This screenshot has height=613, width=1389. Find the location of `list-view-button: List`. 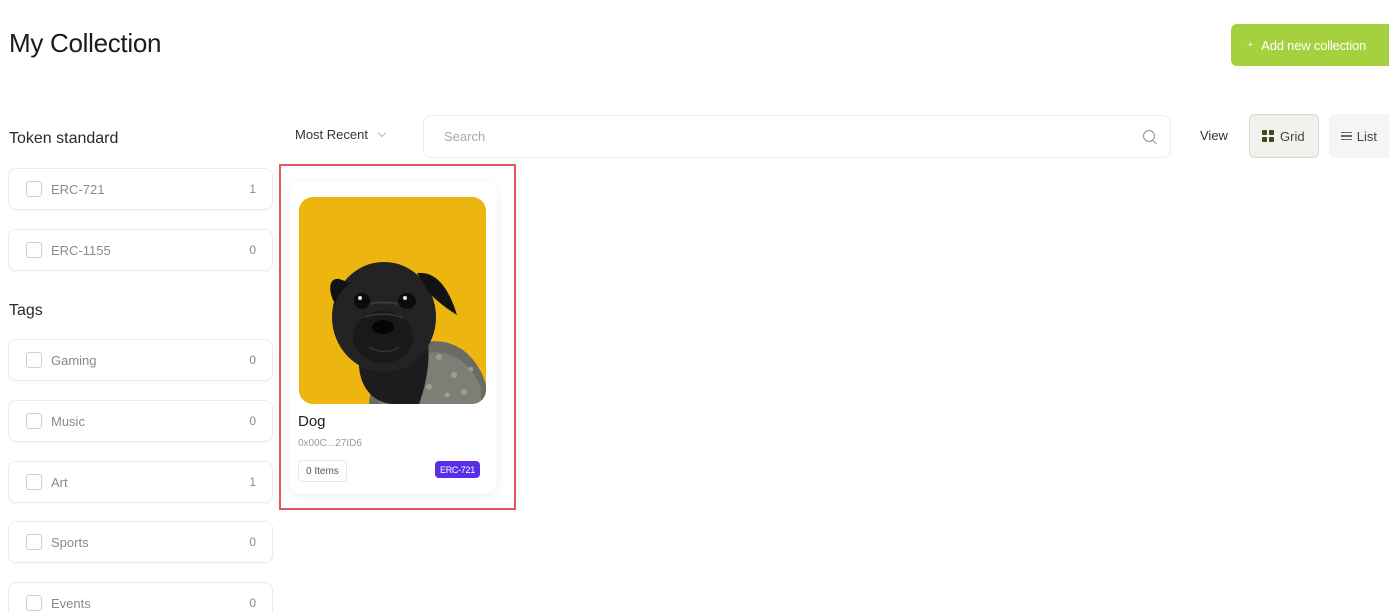

list-view-button: List is located at coordinates (1359, 136).